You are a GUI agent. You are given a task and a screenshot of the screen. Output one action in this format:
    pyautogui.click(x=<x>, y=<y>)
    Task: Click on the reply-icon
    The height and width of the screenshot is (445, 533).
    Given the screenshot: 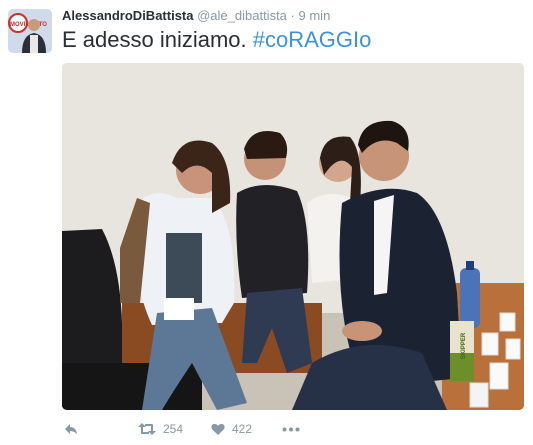 What is the action you would take?
    pyautogui.click(x=71, y=429)
    